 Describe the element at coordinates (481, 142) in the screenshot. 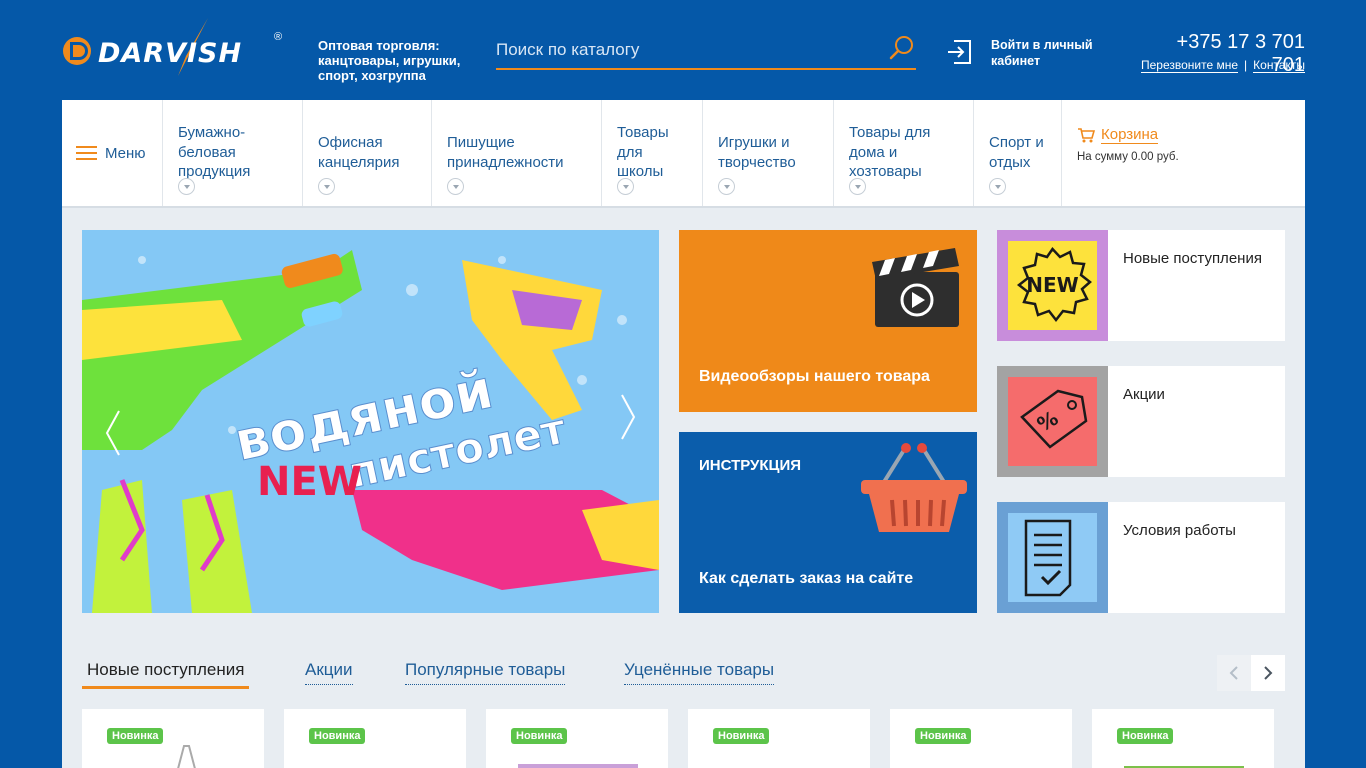

I see `nav-item-label: Пишущие` at that location.